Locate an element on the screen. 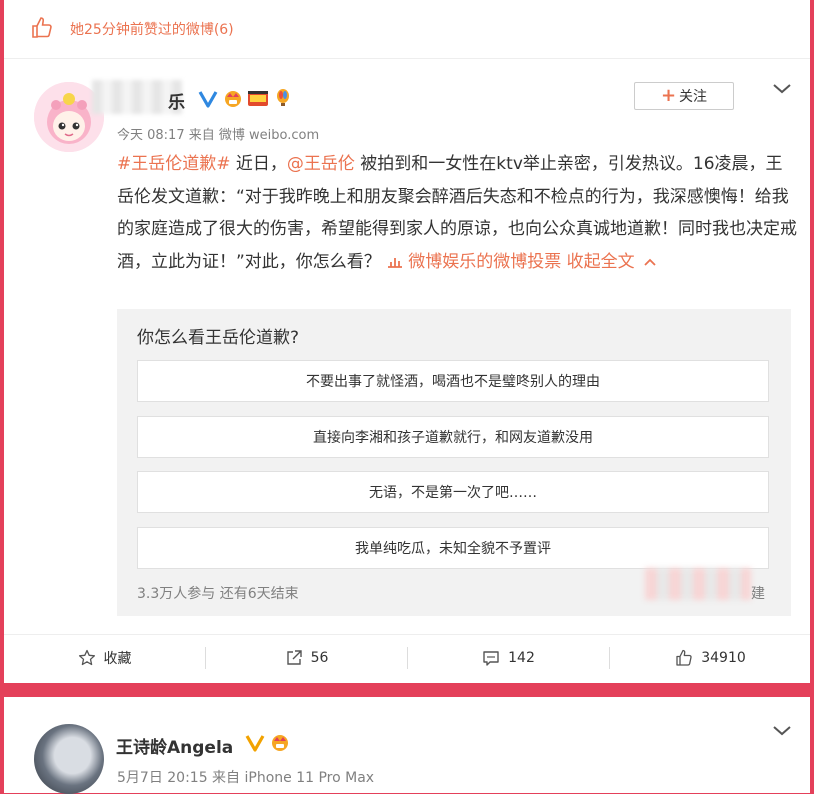  collapse-toggle: 收起全文 is located at coordinates (612, 262).